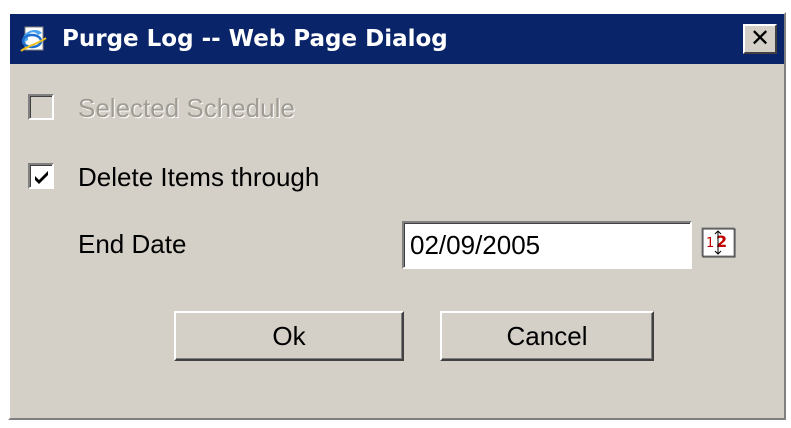  I want to click on delete-items-option: Delete Items through, so click(228, 178).